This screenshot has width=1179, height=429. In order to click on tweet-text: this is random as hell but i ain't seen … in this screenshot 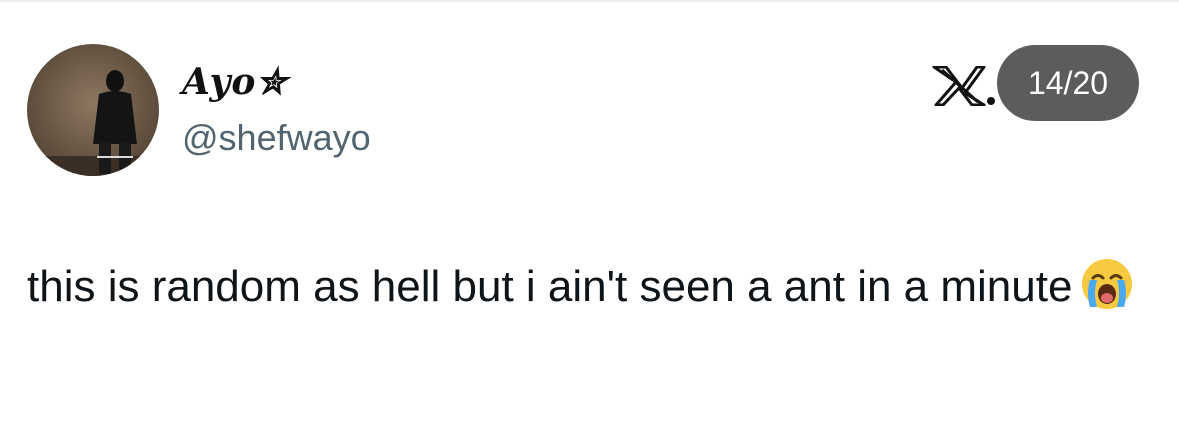, I will do `click(550, 286)`.